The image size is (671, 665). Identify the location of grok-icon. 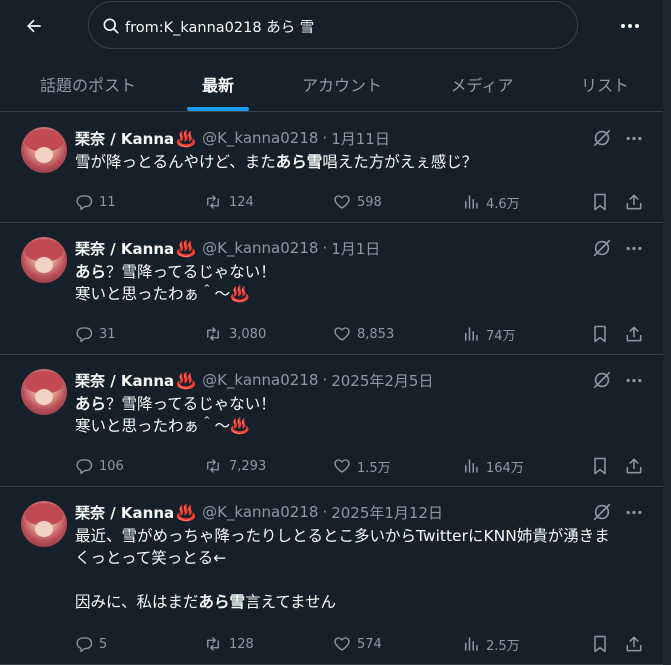
(602, 380).